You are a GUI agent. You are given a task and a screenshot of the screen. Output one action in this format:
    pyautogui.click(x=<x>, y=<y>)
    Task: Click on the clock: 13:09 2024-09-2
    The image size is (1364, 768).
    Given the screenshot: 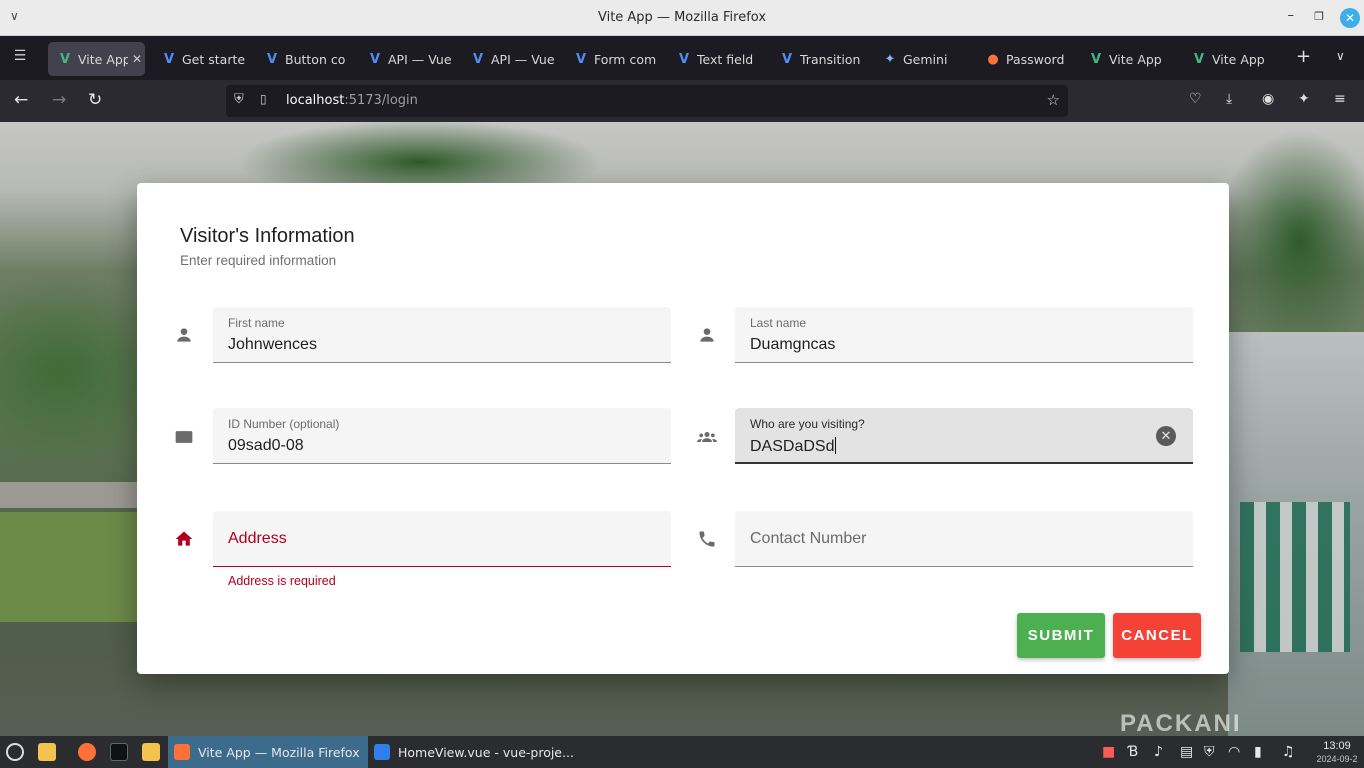 What is the action you would take?
    pyautogui.click(x=1337, y=752)
    